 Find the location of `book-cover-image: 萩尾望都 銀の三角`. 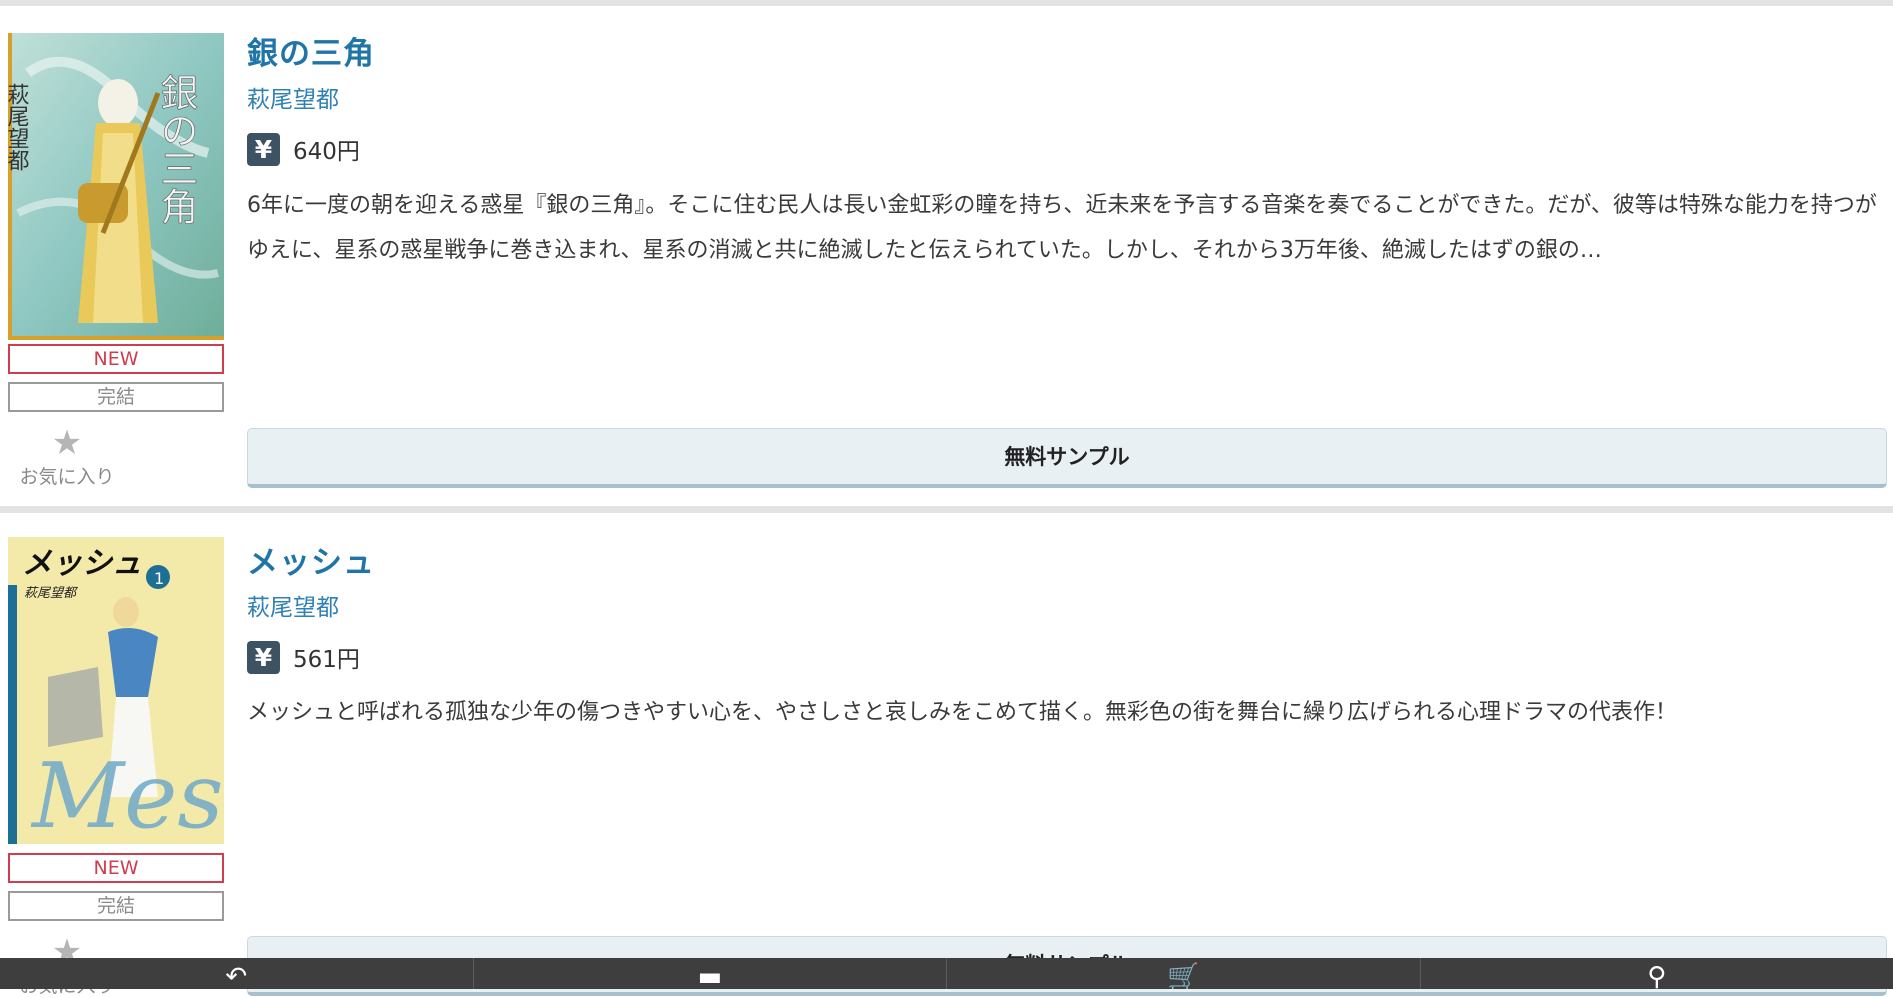

book-cover-image: 萩尾望都 銀の三角 is located at coordinates (116, 186).